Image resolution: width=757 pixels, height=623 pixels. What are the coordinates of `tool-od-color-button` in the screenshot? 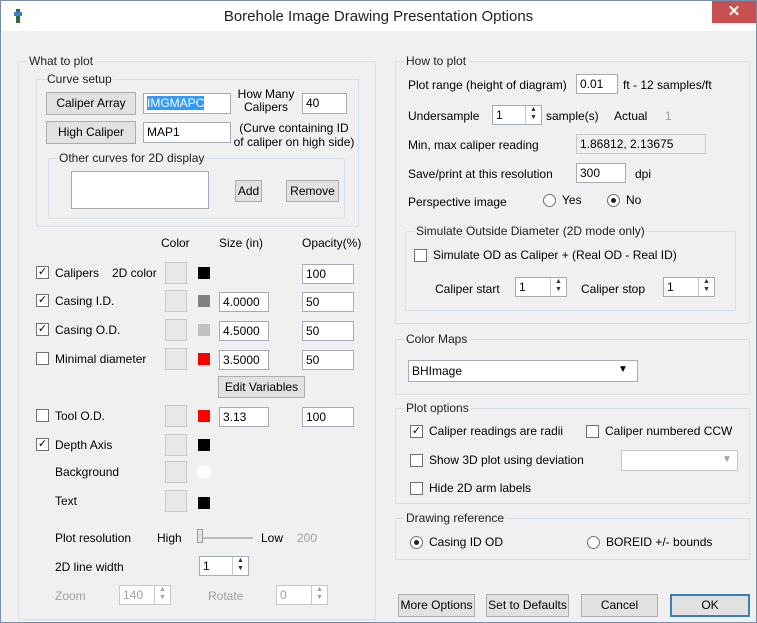 It's located at (176, 416).